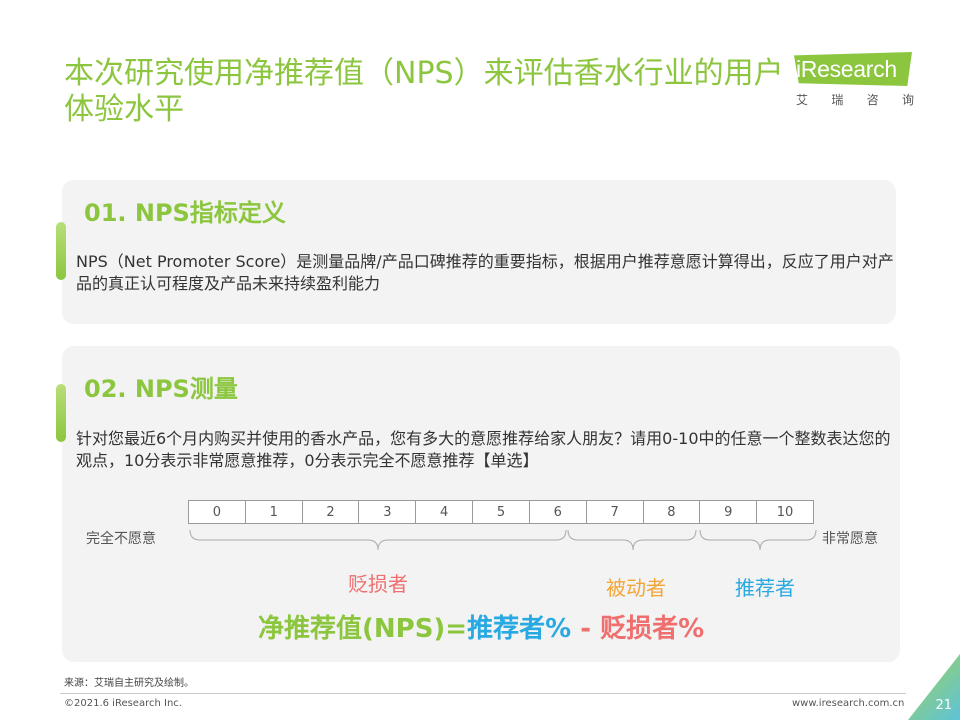 This screenshot has height=720, width=960. Describe the element at coordinates (943, 705) in the screenshot. I see `page-number: 21` at that location.